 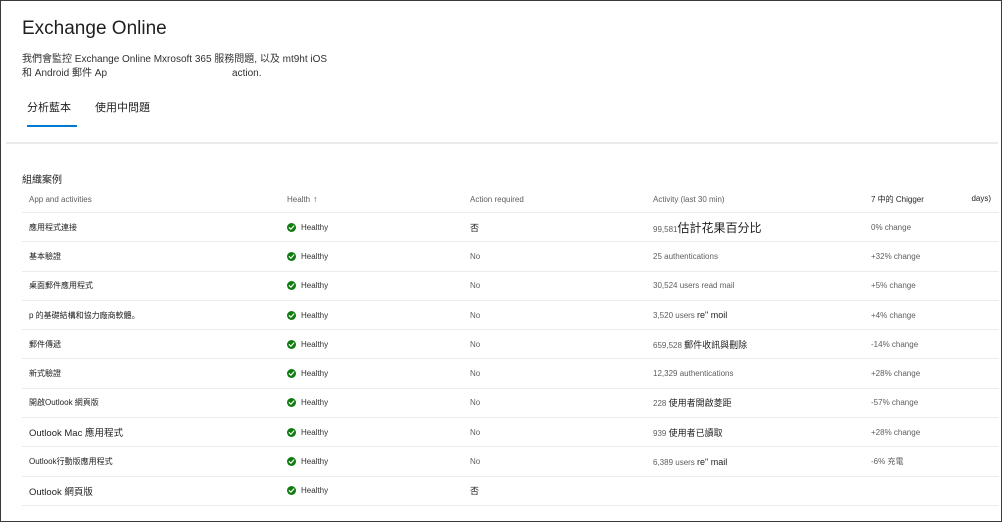 What do you see at coordinates (762, 315) in the screenshot?
I see `activity: 3,520 users re" moil` at bounding box center [762, 315].